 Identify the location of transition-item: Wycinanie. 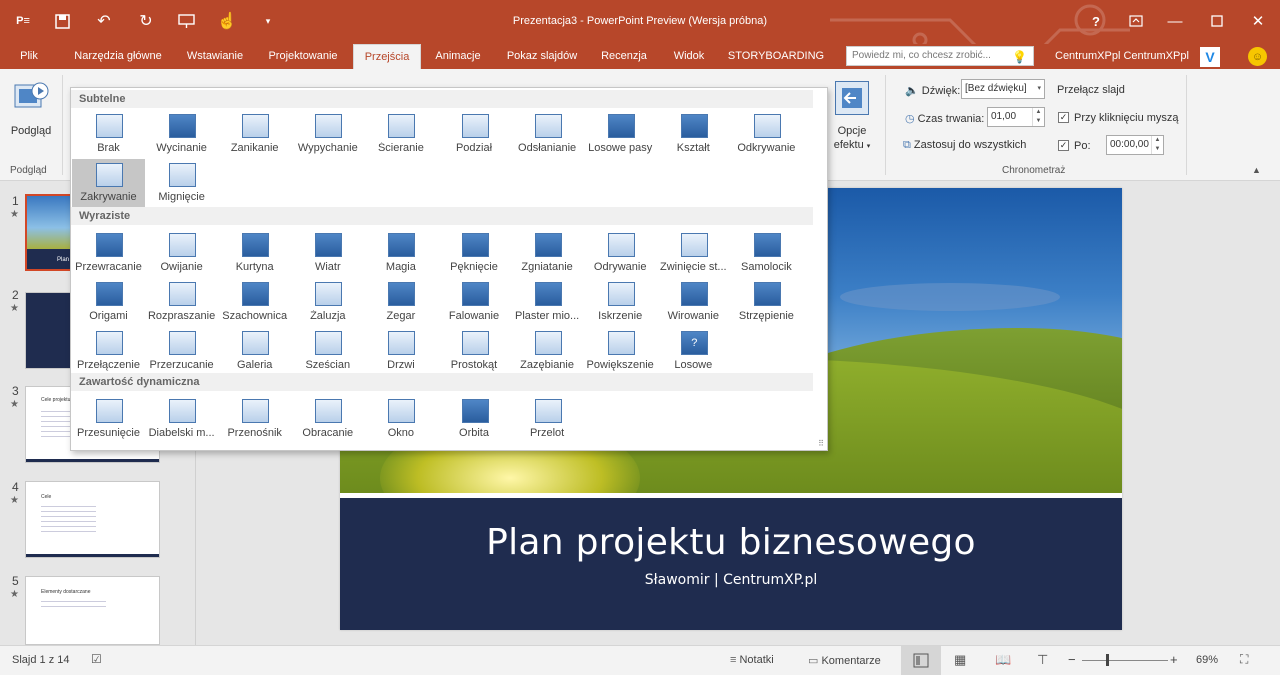
(181, 134).